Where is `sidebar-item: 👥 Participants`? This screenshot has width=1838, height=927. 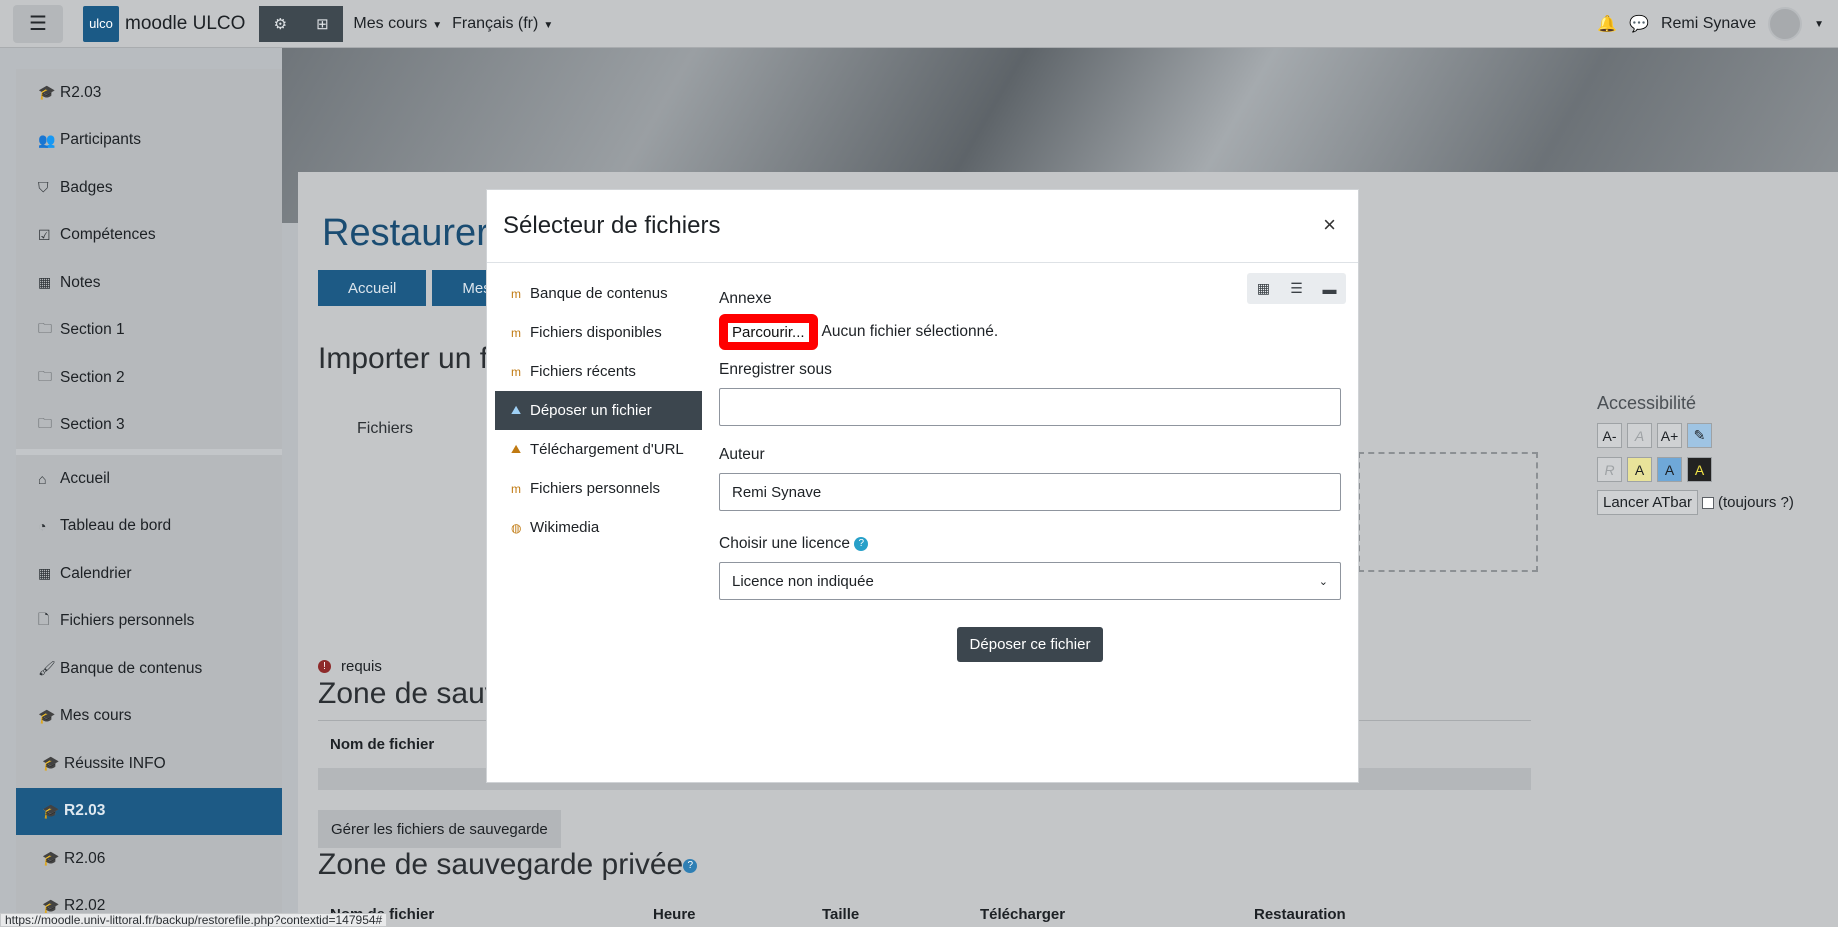
sidebar-item: 👥 Participants is located at coordinates (149, 141).